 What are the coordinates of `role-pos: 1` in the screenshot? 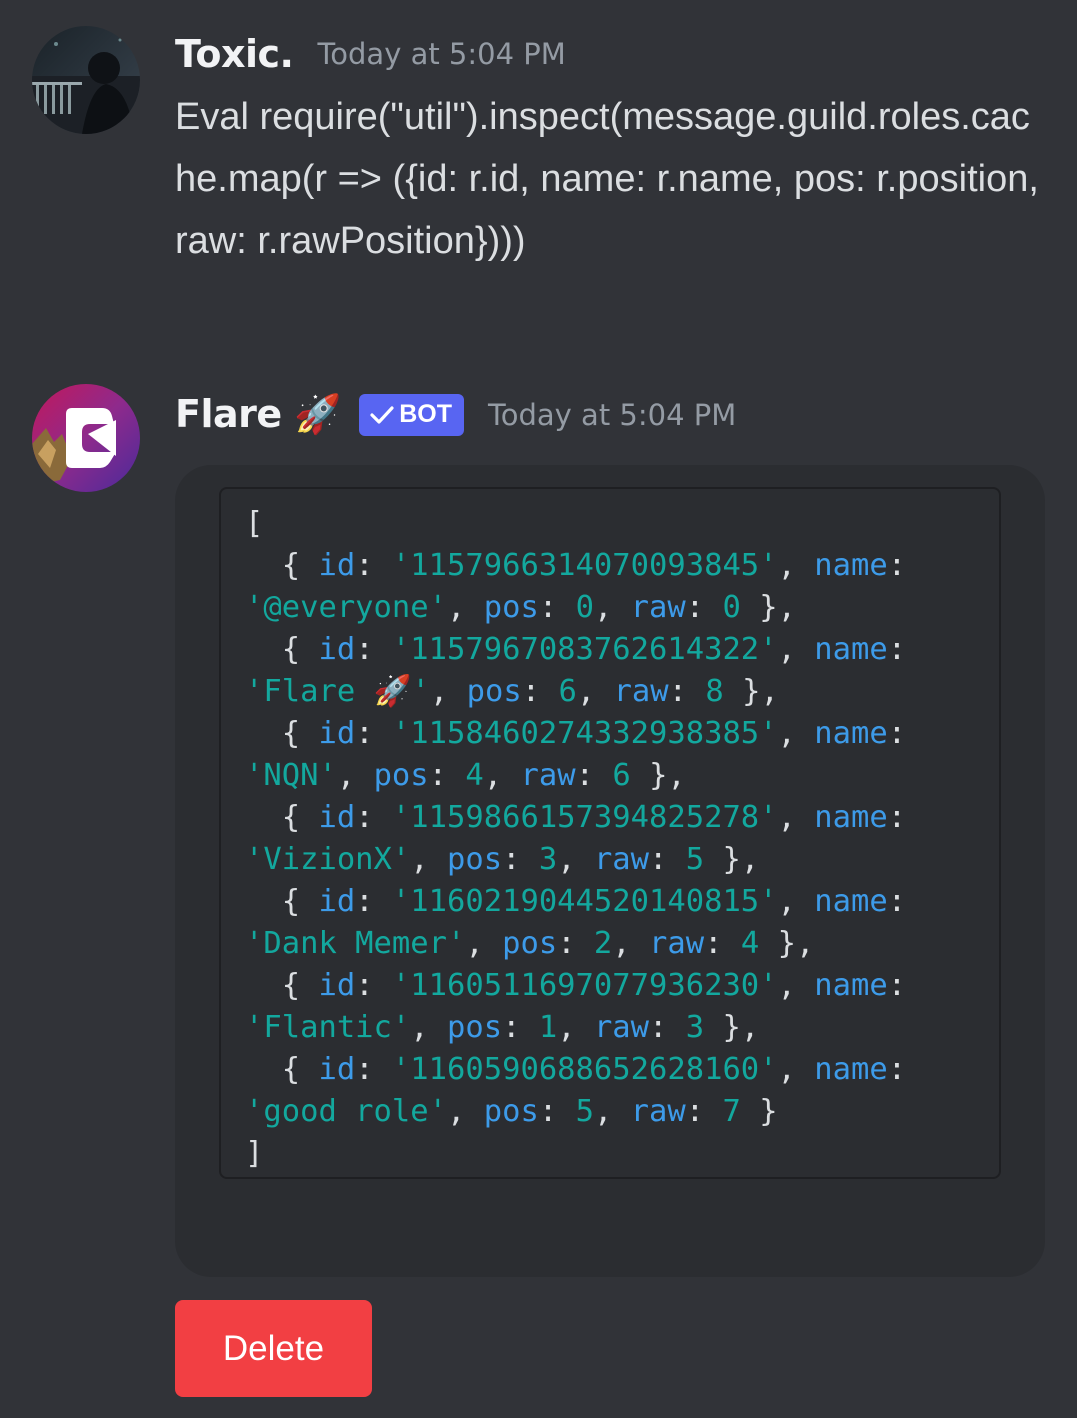 It's located at (548, 1027).